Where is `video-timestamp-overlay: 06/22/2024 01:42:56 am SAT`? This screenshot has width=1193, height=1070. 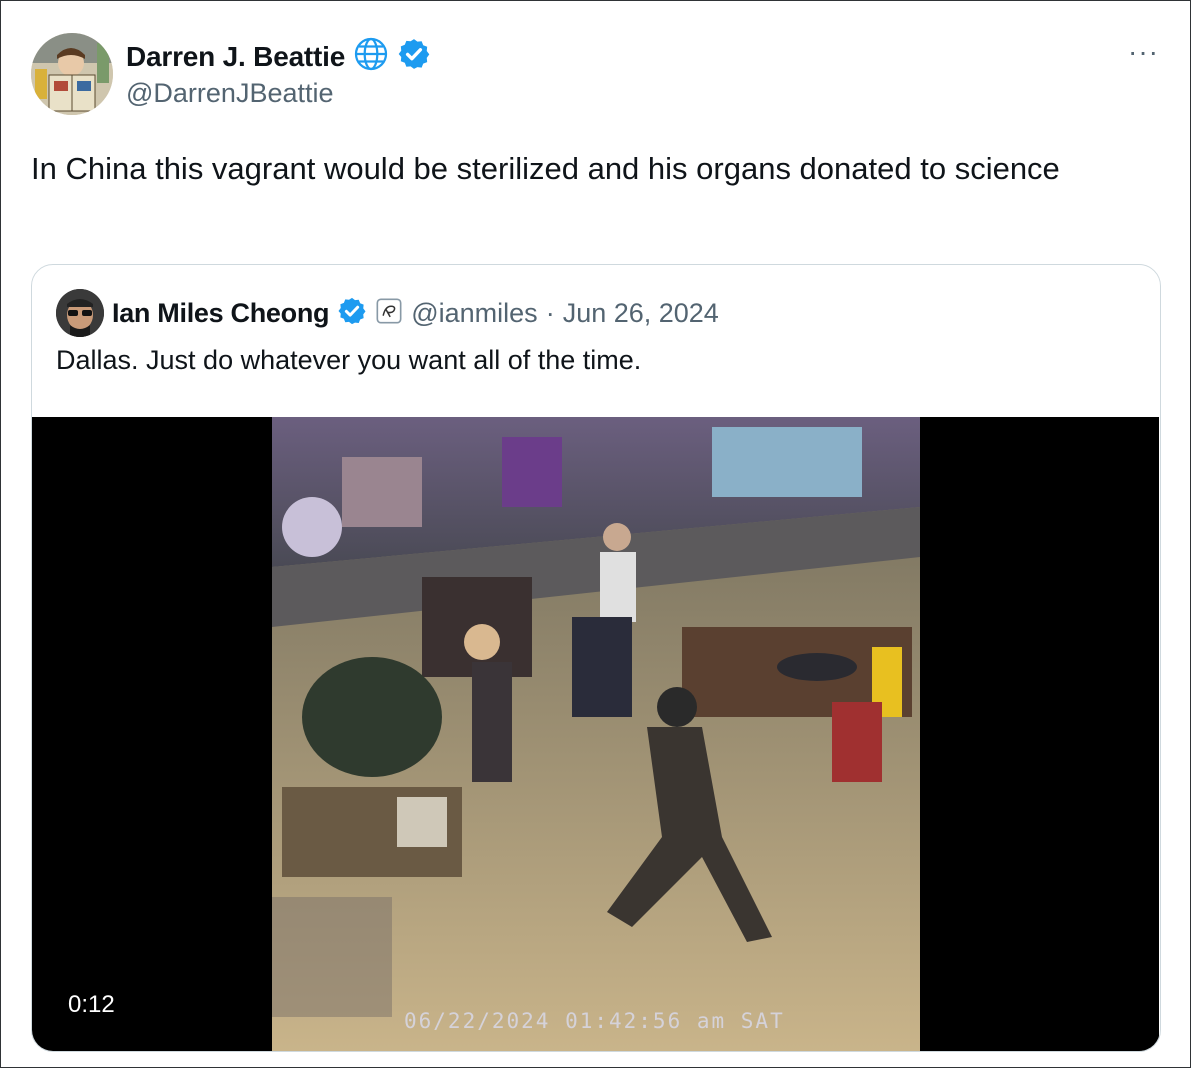 video-timestamp-overlay: 06/22/2024 01:42:56 am SAT is located at coordinates (594, 1021).